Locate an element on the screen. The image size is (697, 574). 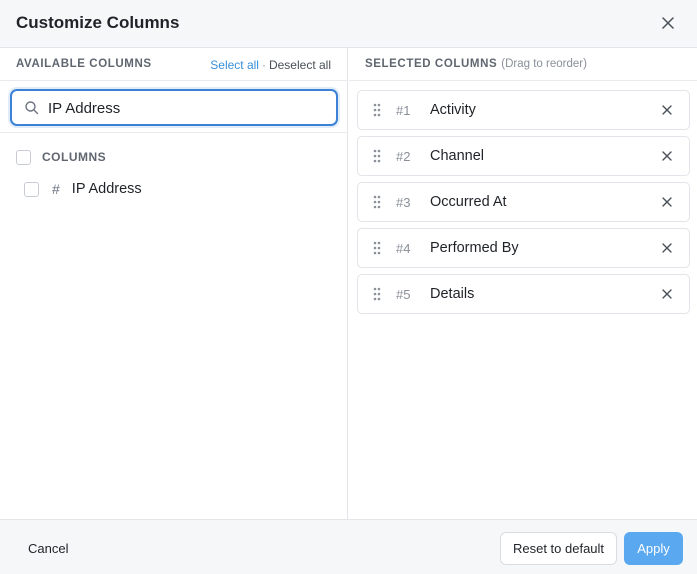
search-box is located at coordinates (174, 107).